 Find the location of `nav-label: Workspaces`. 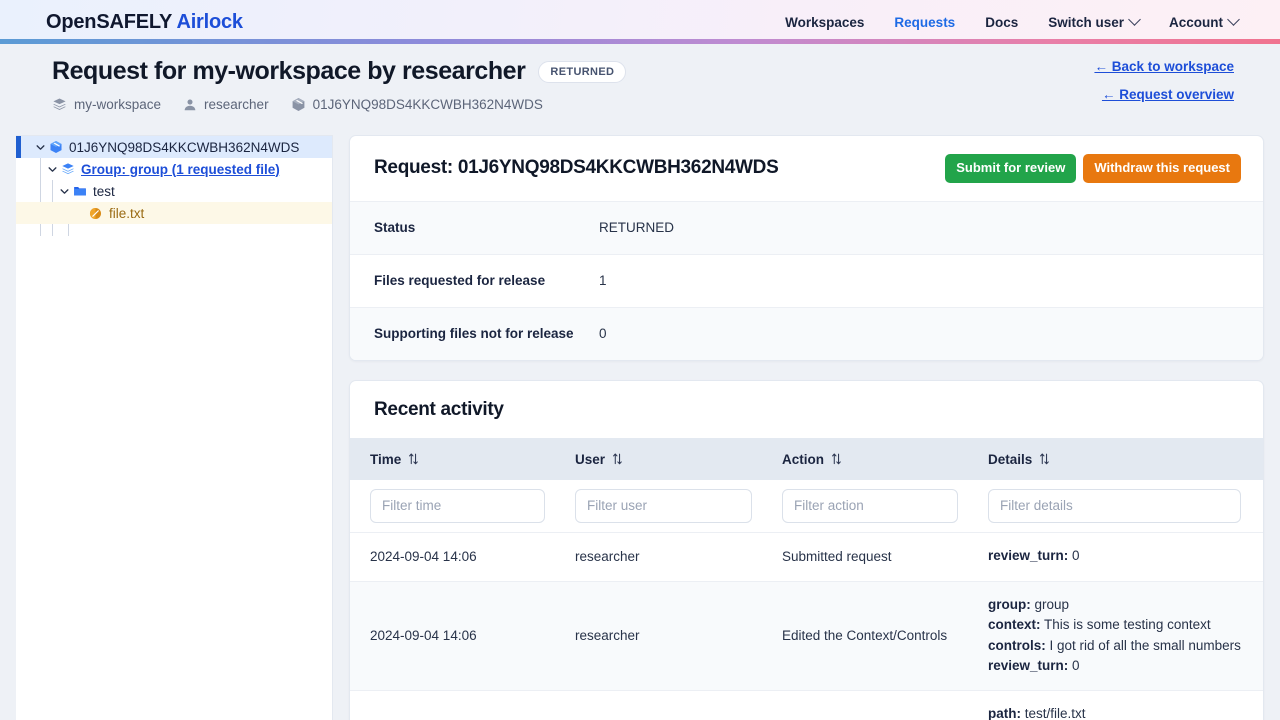

nav-label: Workspaces is located at coordinates (825, 22).